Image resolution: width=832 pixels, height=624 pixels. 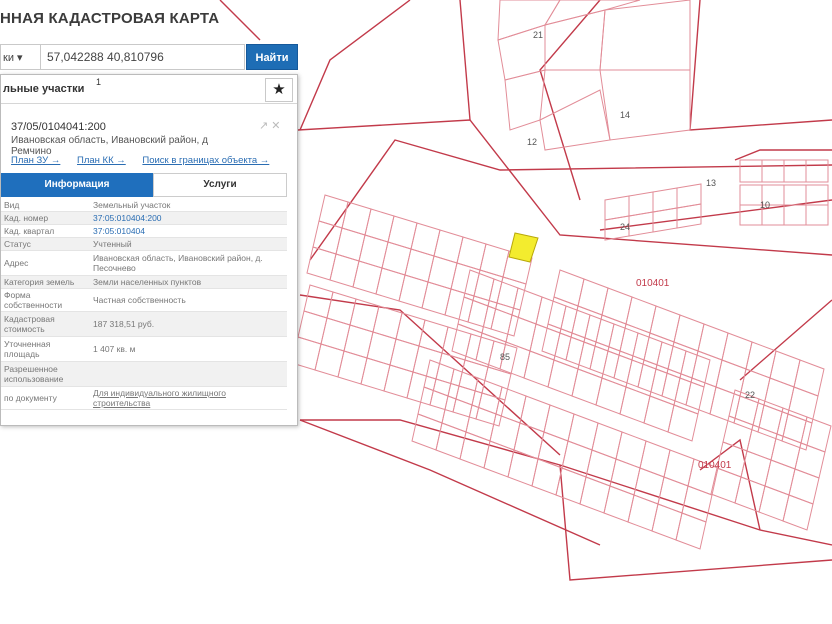 I want to click on attr-row: Кад. номер 37:05:010404:200, so click(x=144, y=218).